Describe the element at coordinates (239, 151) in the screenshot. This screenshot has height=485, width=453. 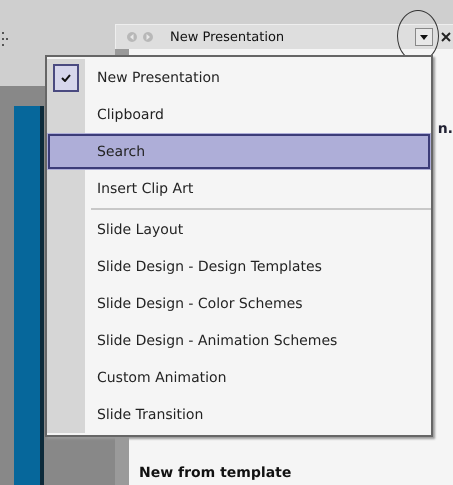
I see `menu-item: Search` at that location.